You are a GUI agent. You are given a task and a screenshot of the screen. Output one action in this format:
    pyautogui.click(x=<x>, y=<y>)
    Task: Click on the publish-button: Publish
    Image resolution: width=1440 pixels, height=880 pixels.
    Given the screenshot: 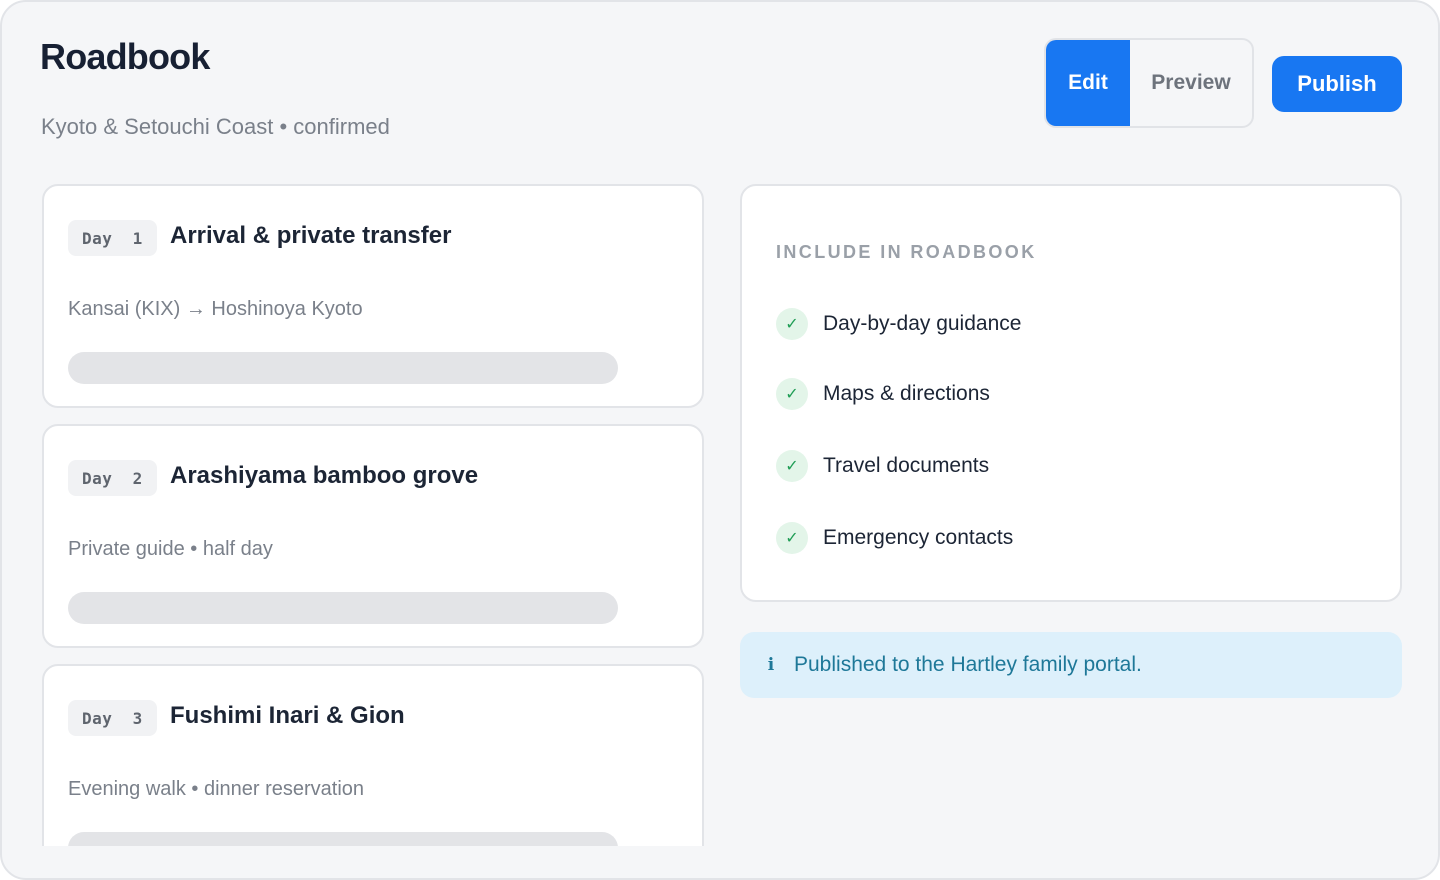 What is the action you would take?
    pyautogui.click(x=1337, y=84)
    